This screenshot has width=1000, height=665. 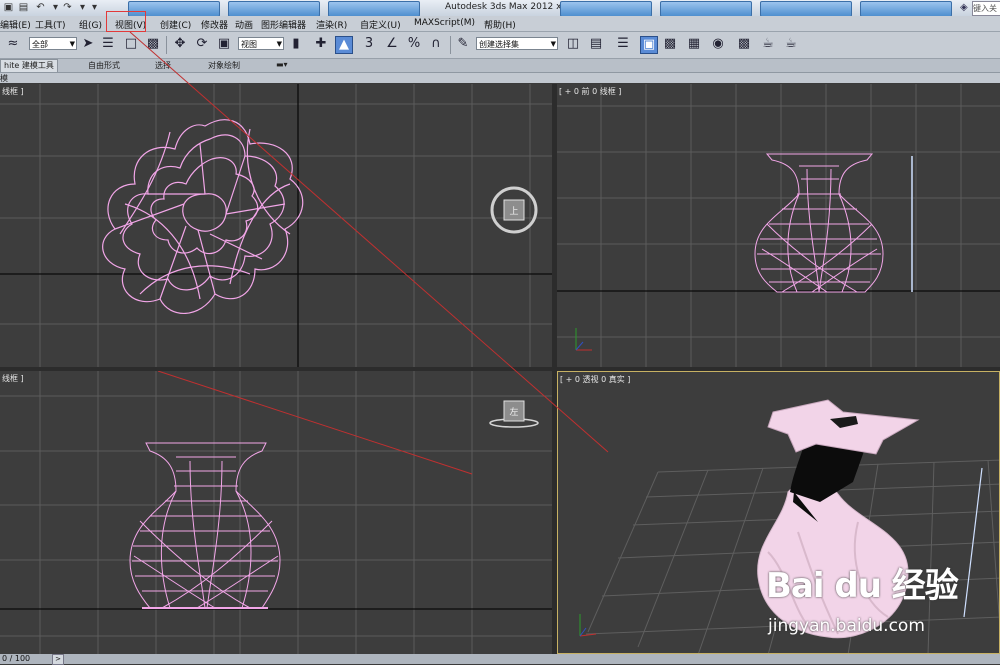 I want to click on baidu-watermark: Bai du 经验 jingyan.baidu.com, so click(x=881, y=603).